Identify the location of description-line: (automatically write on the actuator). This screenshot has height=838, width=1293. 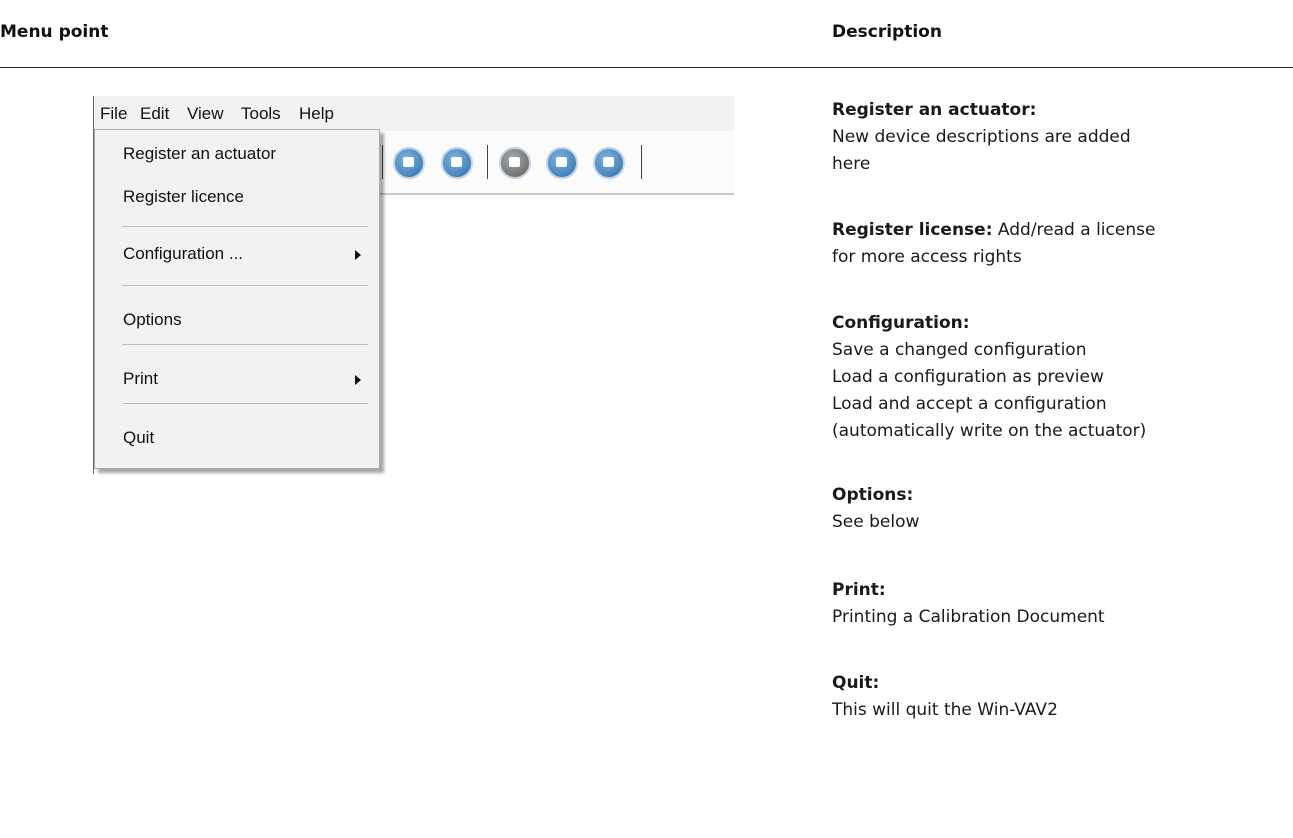
(989, 431).